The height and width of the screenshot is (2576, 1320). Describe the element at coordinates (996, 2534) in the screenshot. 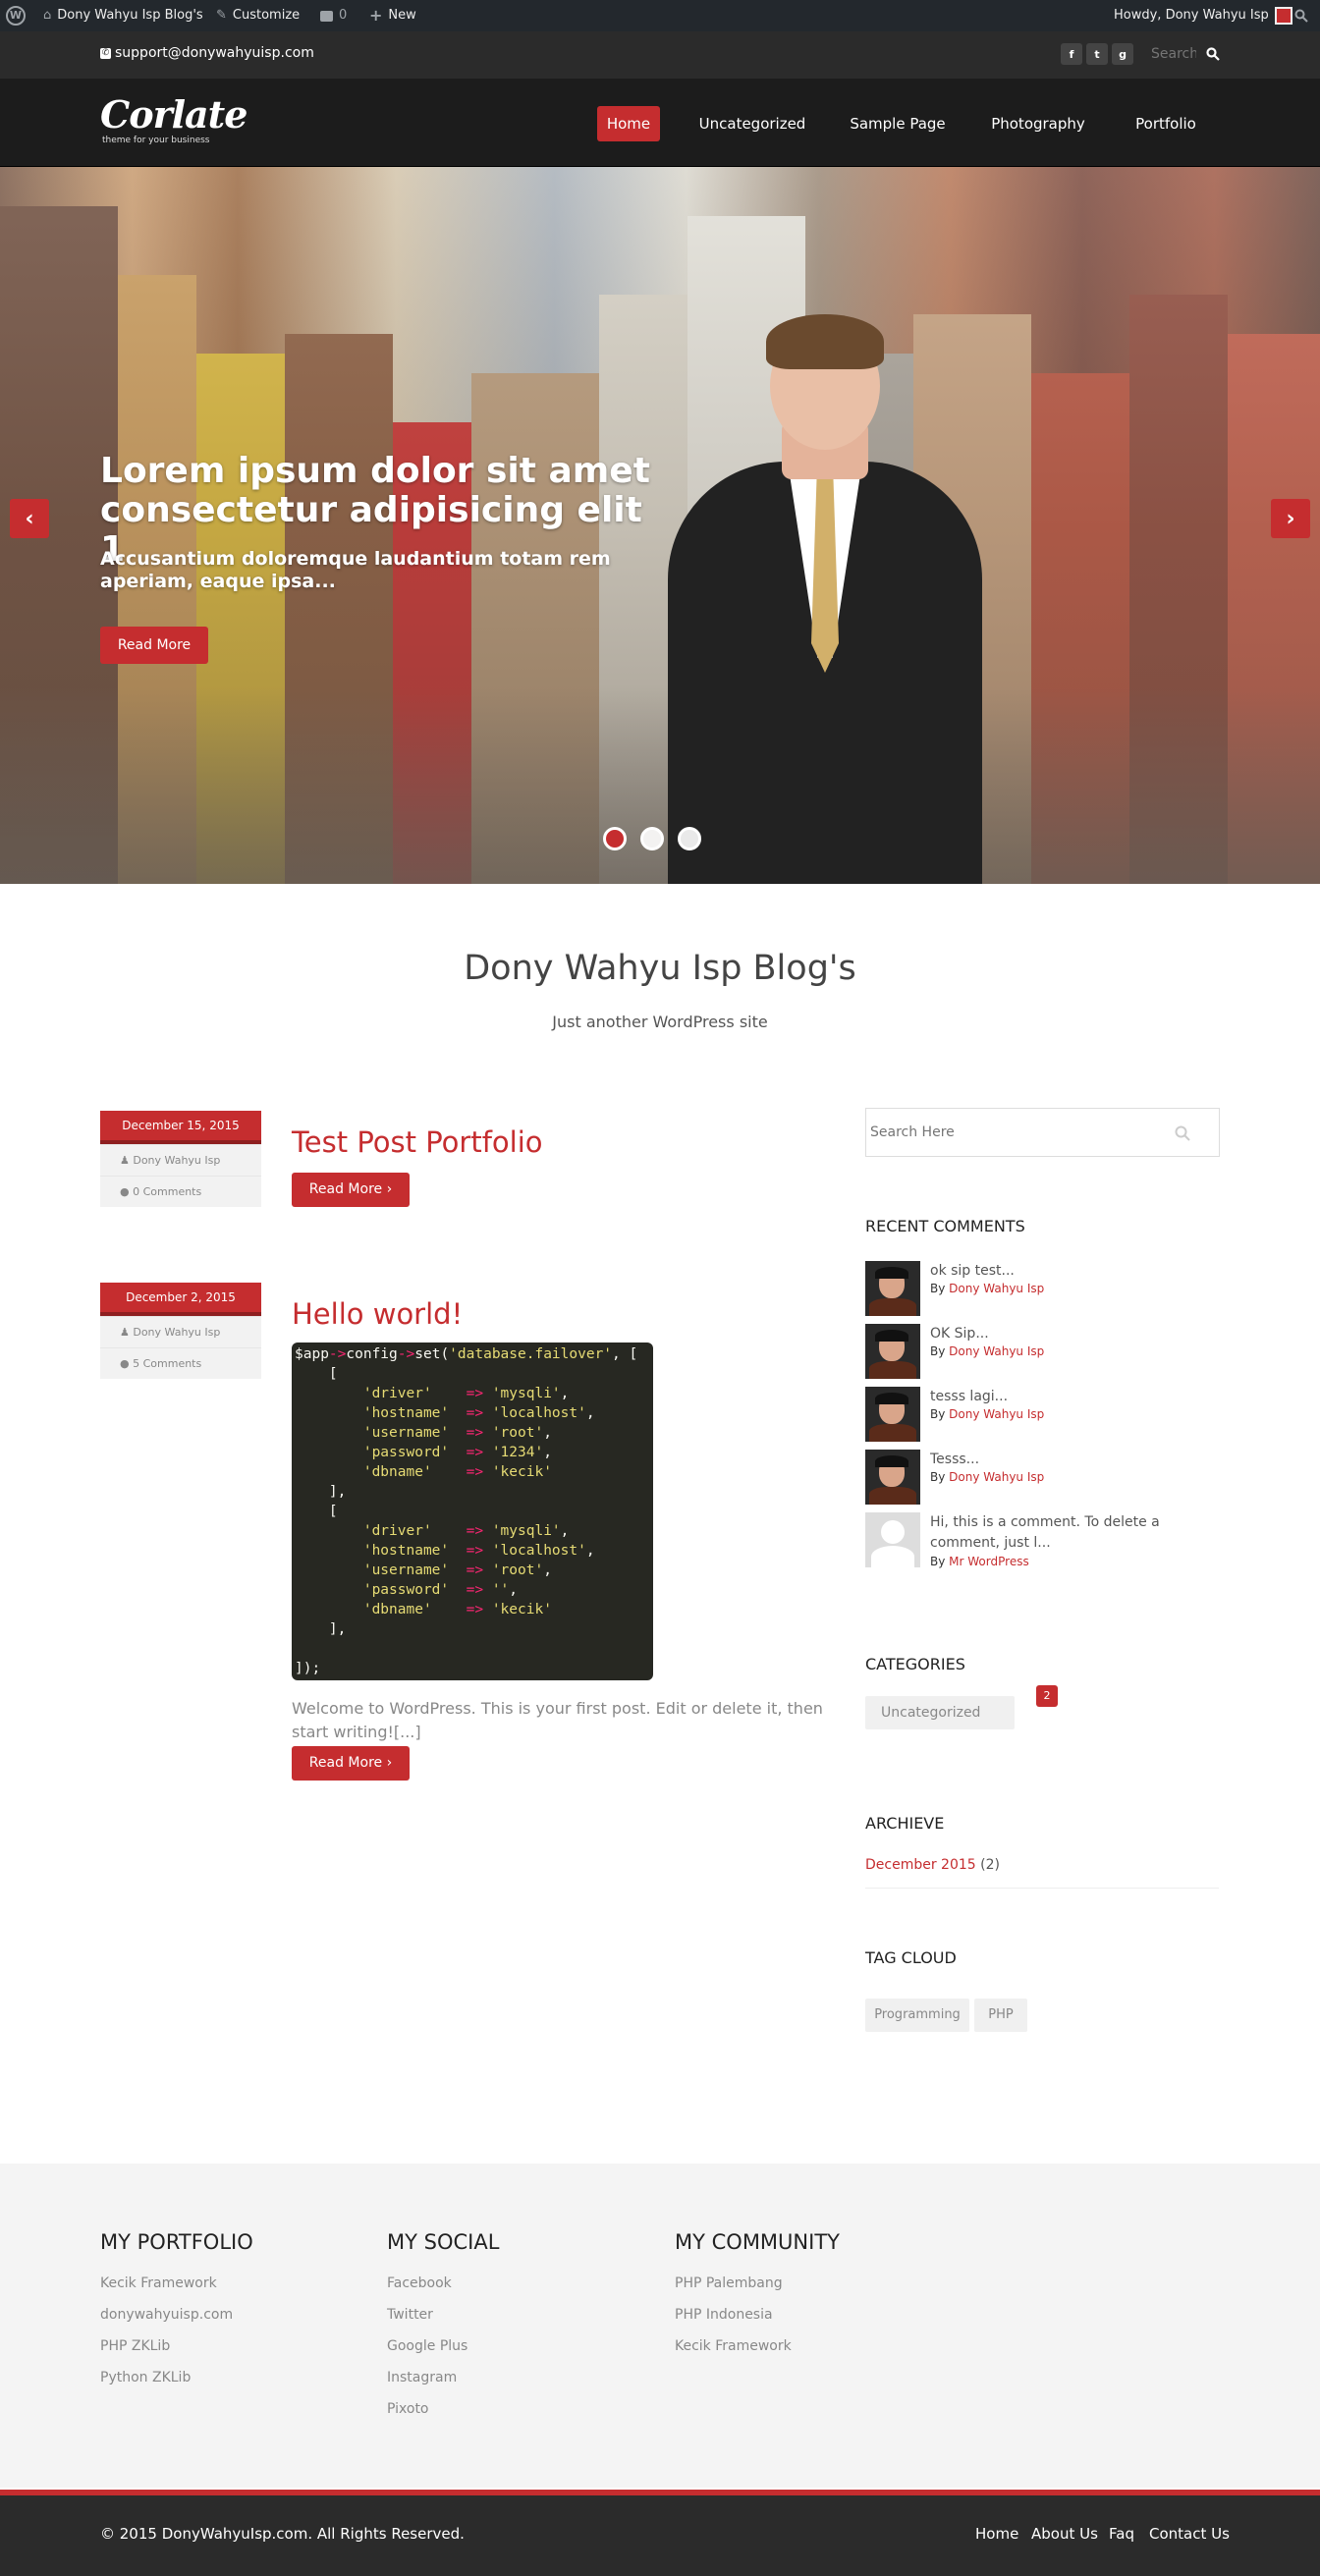

I see `bottom-link-home: Home` at that location.